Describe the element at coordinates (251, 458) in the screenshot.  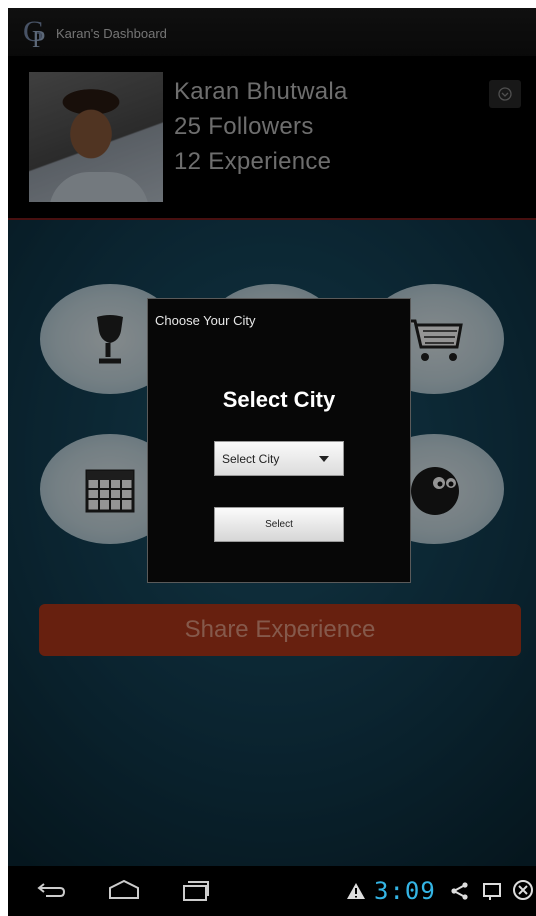
I see `city-dropdown-value: Select City` at that location.